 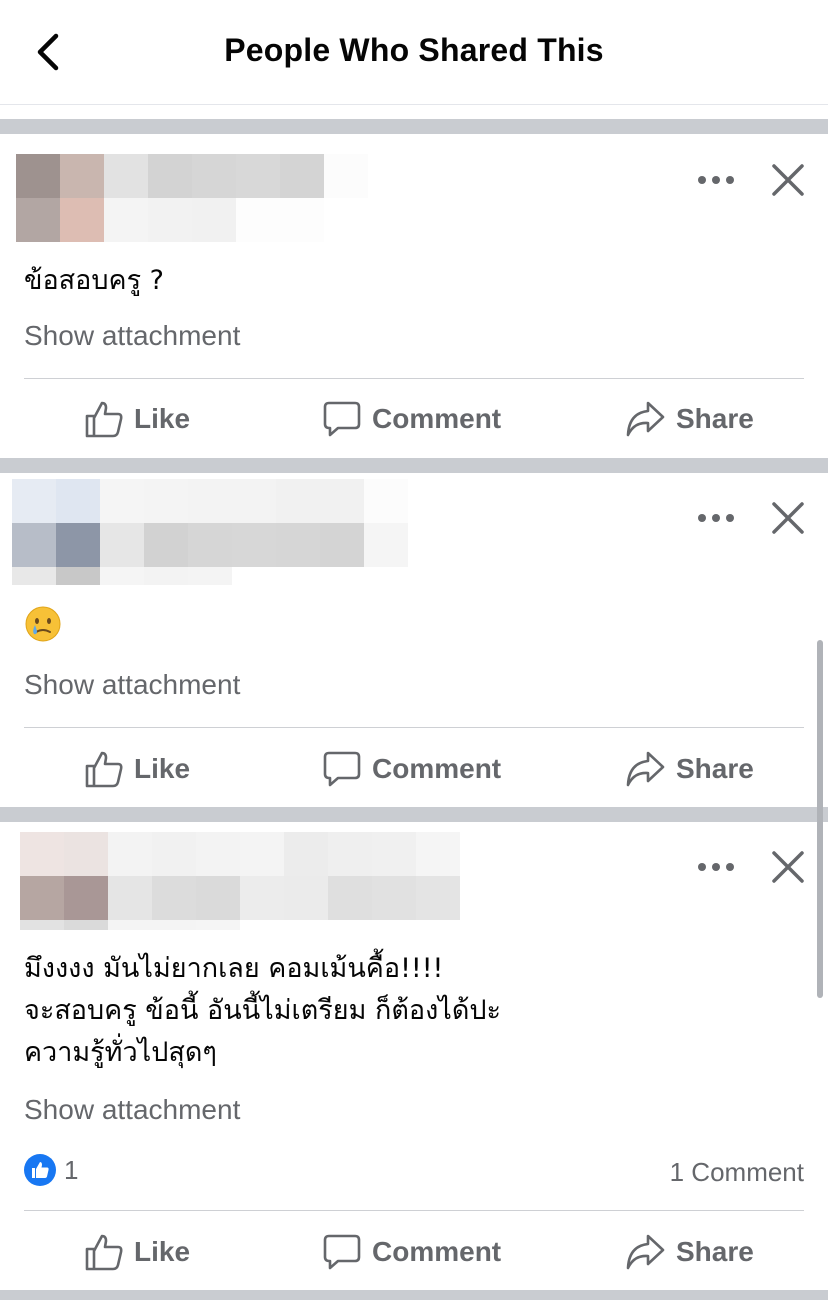 I want to click on top-bar: People Who Shared This, so click(x=414, y=52).